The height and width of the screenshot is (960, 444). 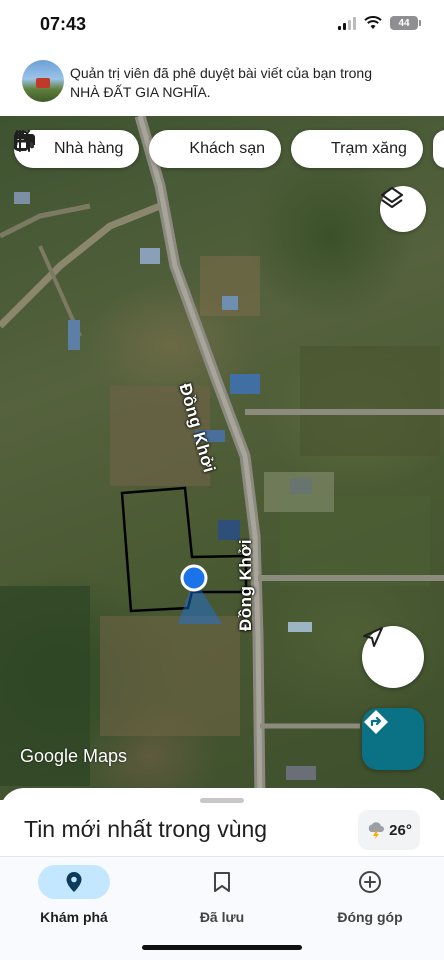 I want to click on gas-station-icon, so click(x=170, y=145).